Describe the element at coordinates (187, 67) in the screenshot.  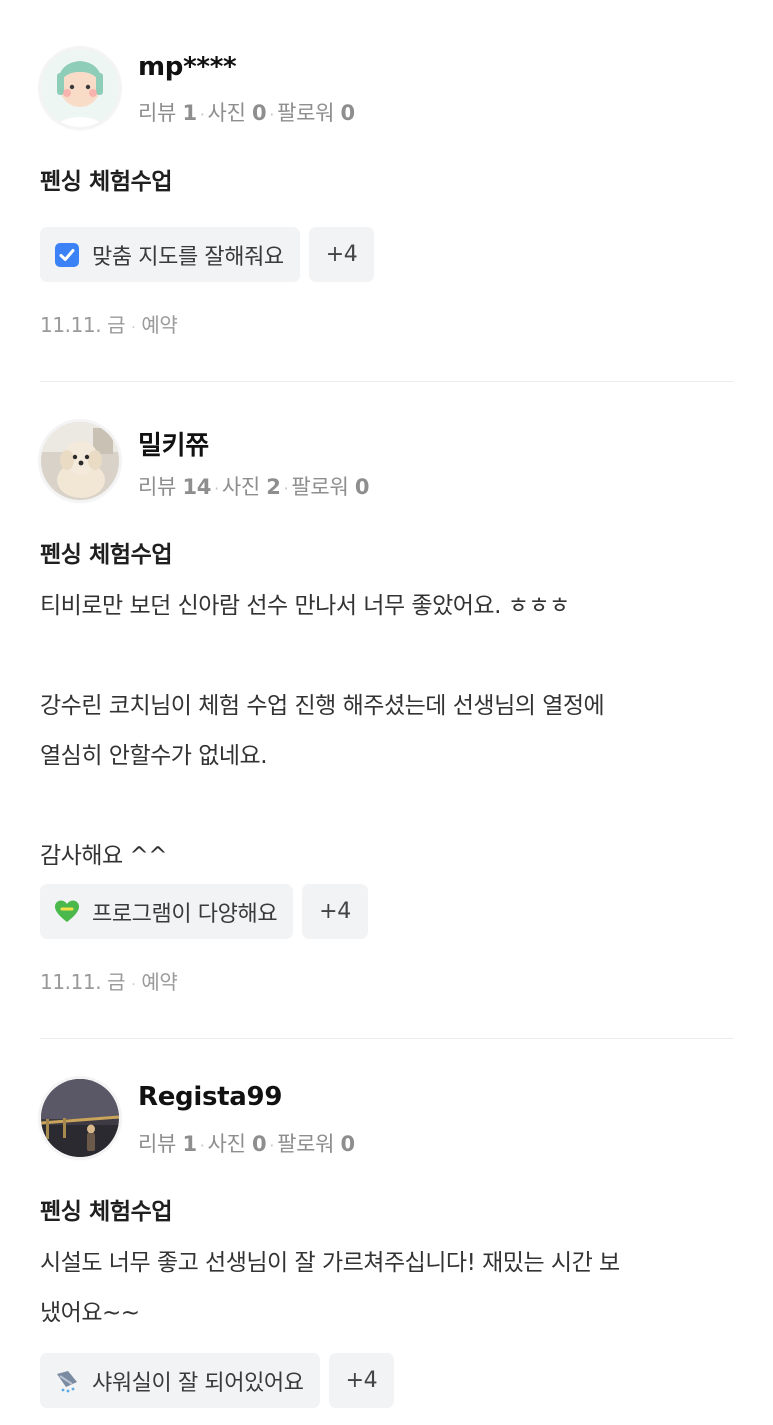
I see `user-name: mp****` at that location.